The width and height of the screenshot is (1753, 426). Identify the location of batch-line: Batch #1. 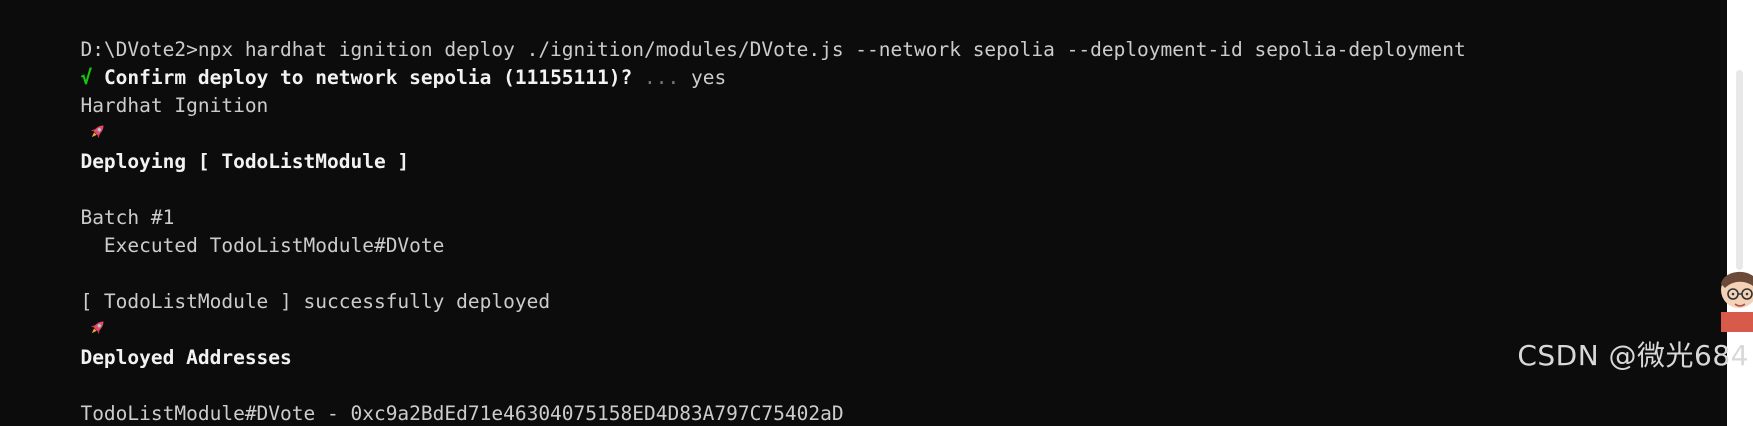
(865, 202).